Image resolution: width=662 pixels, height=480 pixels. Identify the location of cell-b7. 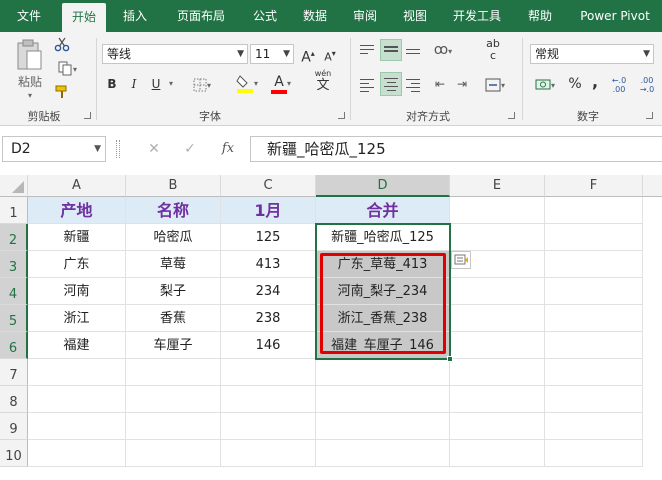
(173, 372).